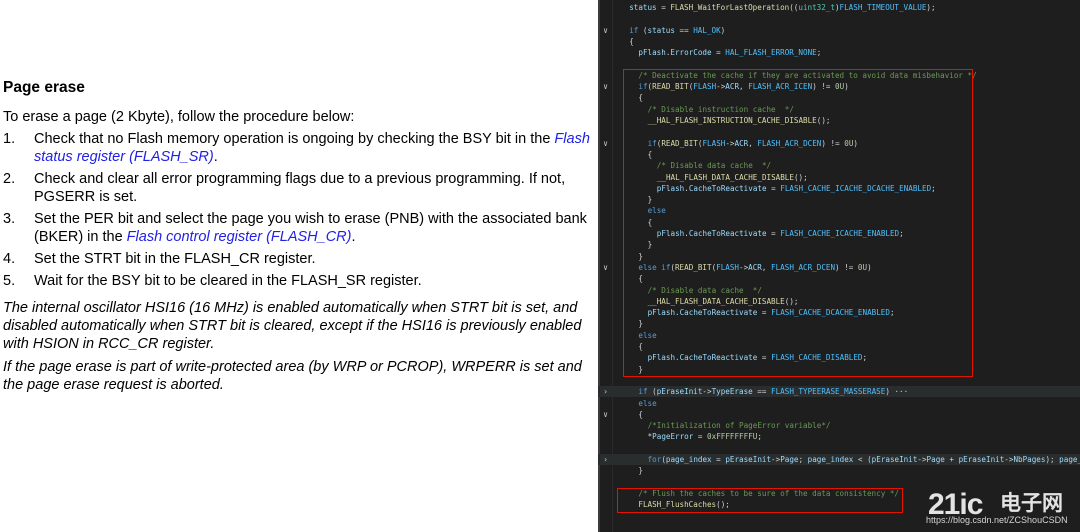 Image resolution: width=1080 pixels, height=532 pixels. Describe the element at coordinates (839, 425) in the screenshot. I see `code-line: /*Initialization of PageError variable*/` at that location.